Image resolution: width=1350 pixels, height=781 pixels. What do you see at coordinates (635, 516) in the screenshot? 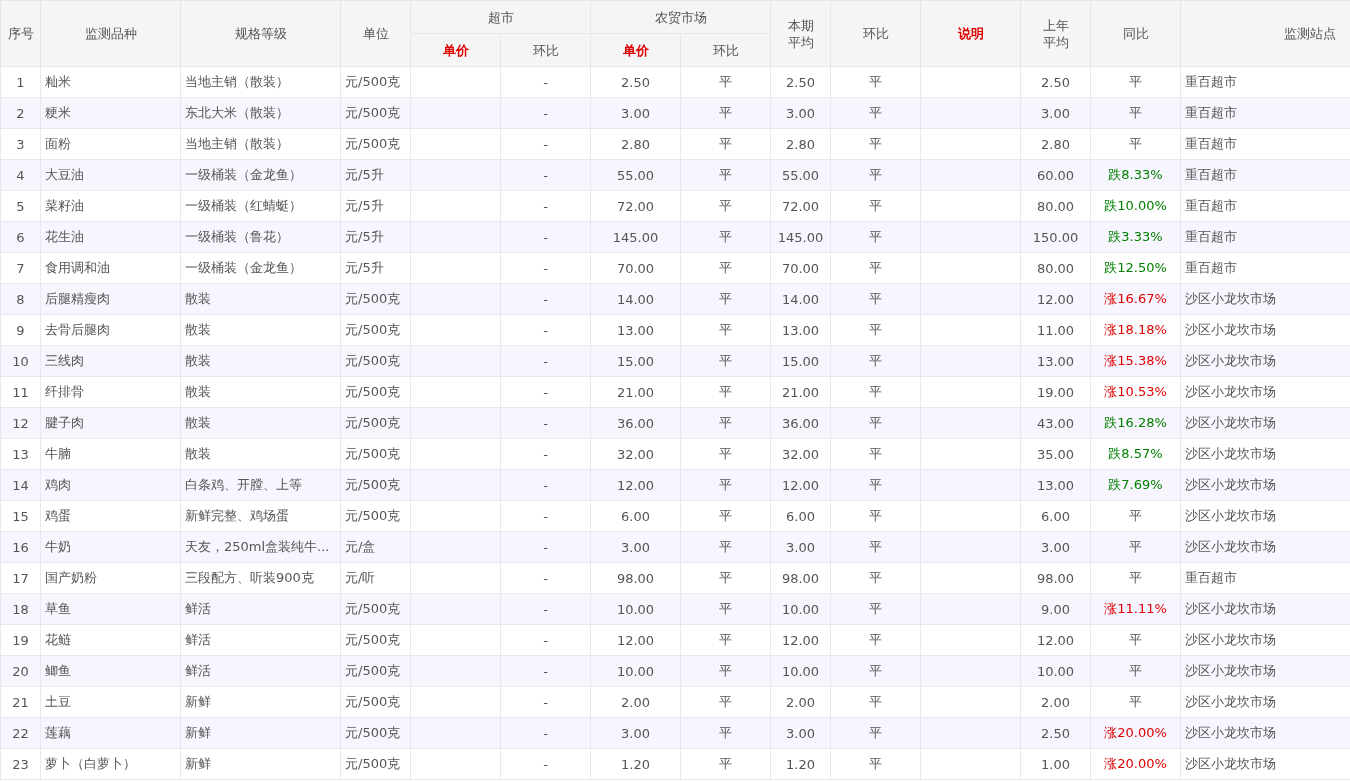
I see `table-cell: 6.00` at bounding box center [635, 516].